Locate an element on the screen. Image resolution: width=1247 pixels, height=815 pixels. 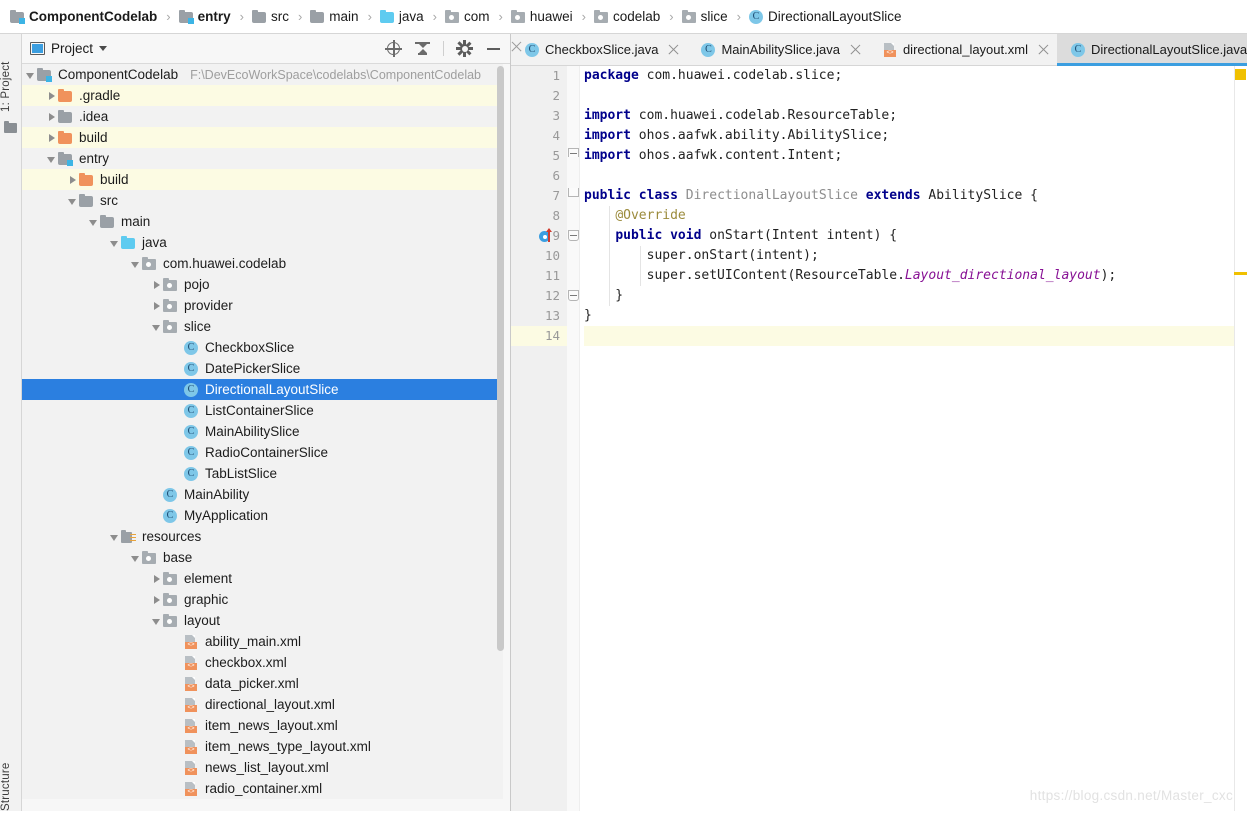
minimize-icon is located at coordinates (493, 48).